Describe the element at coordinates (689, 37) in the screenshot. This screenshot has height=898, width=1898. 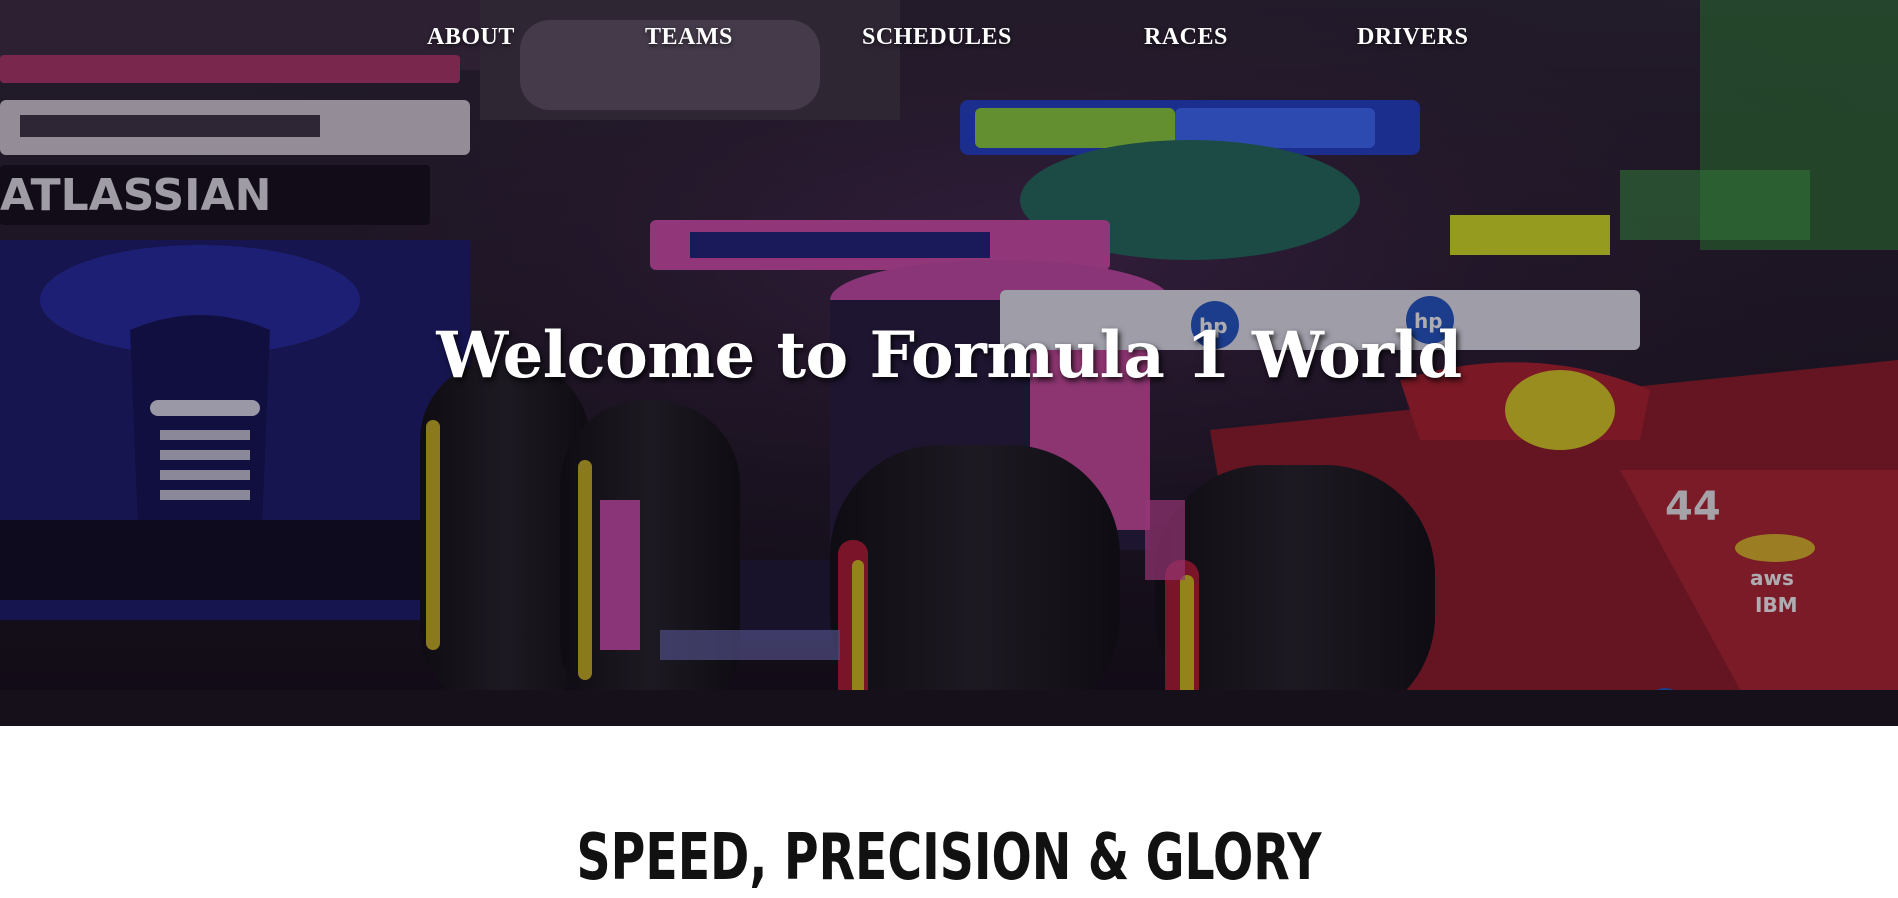
I see `nav-link-teams: TEAMS` at that location.